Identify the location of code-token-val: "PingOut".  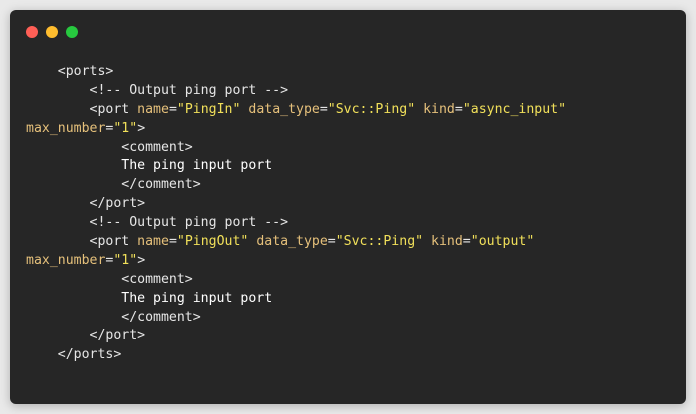
(212, 242).